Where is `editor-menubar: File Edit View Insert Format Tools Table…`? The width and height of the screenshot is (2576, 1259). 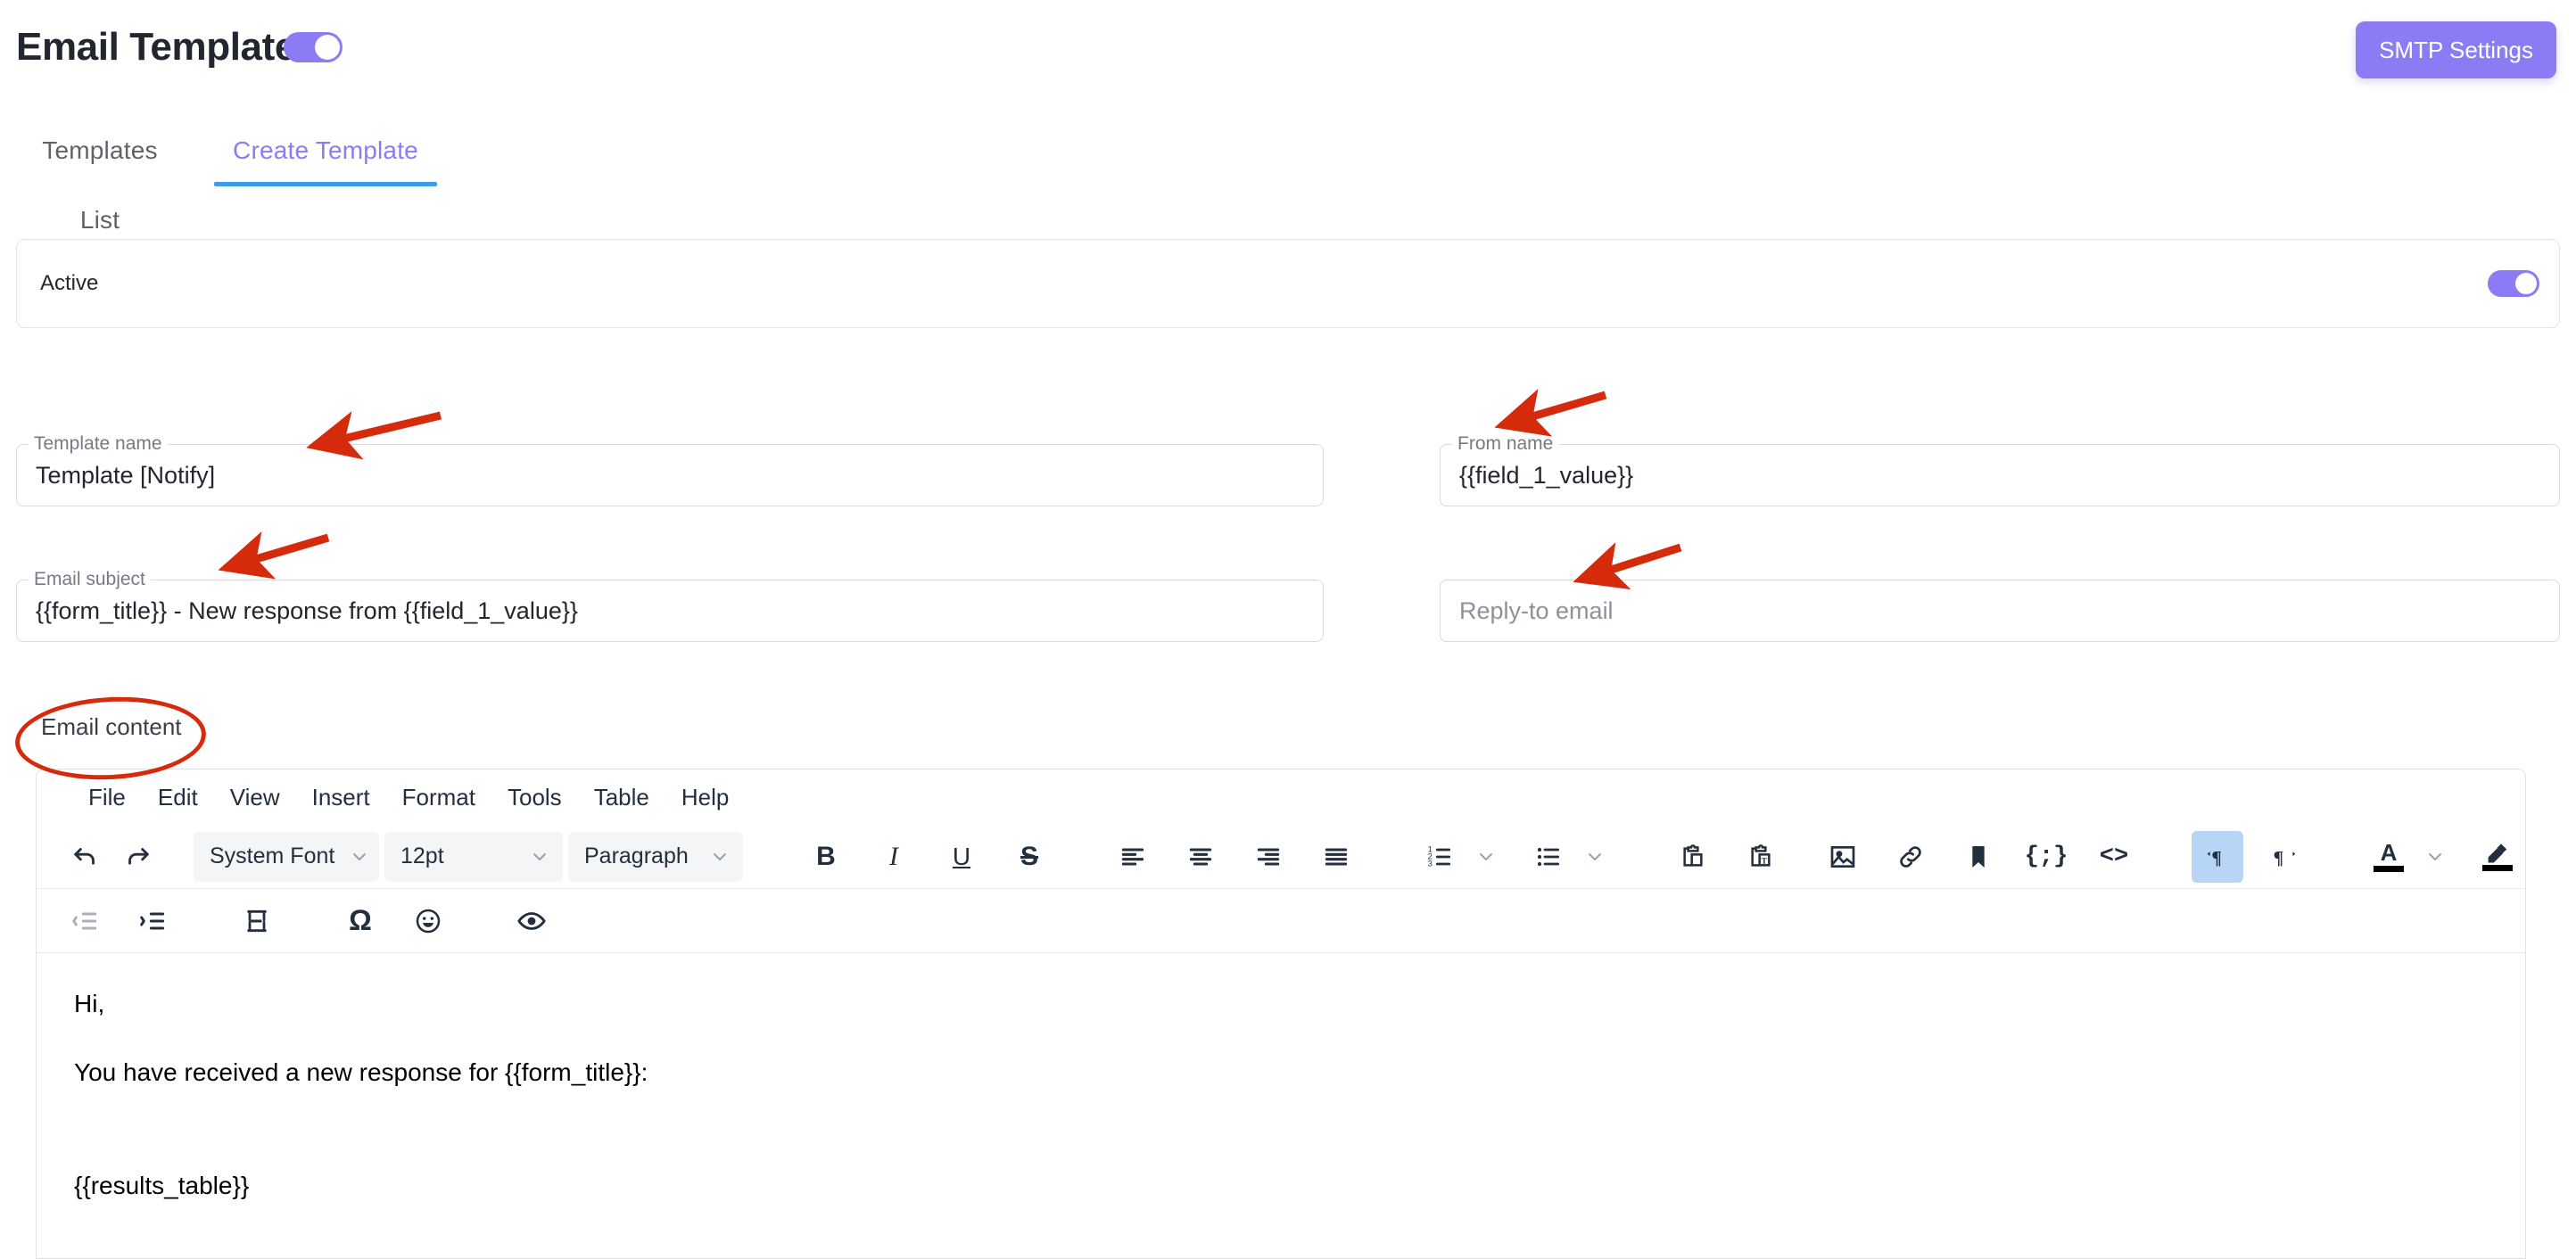
editor-menubar: File Edit View Insert Format Tools Table… is located at coordinates (1281, 797).